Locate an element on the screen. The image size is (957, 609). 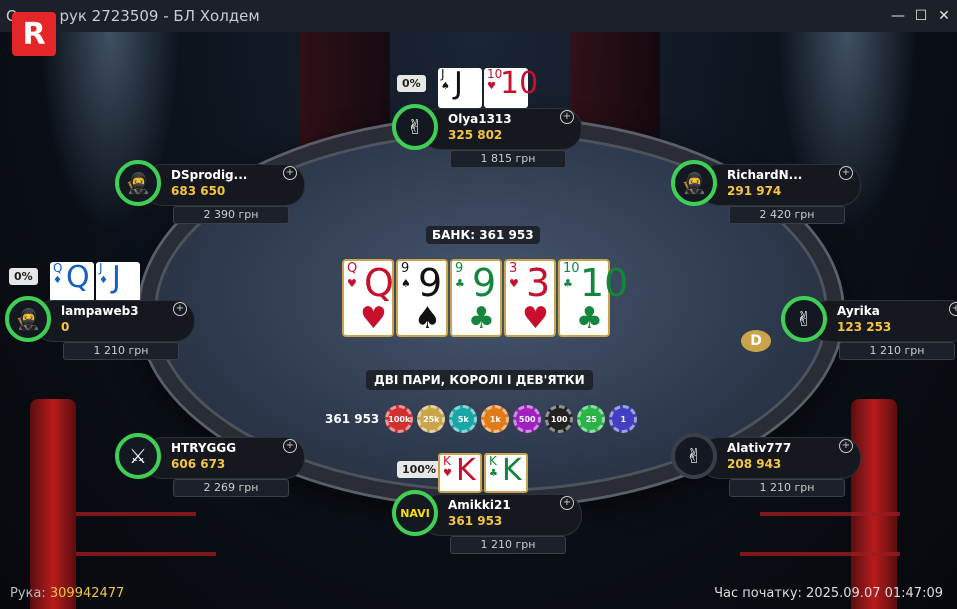
board-cards: Q ♥ Q ♥ 9 ♠ 9 ♠ 9 ♣ 9 ♣ 3 ♥ 3 ♥ 10 ♣ 10 ♣ is located at coordinates (485, 298).